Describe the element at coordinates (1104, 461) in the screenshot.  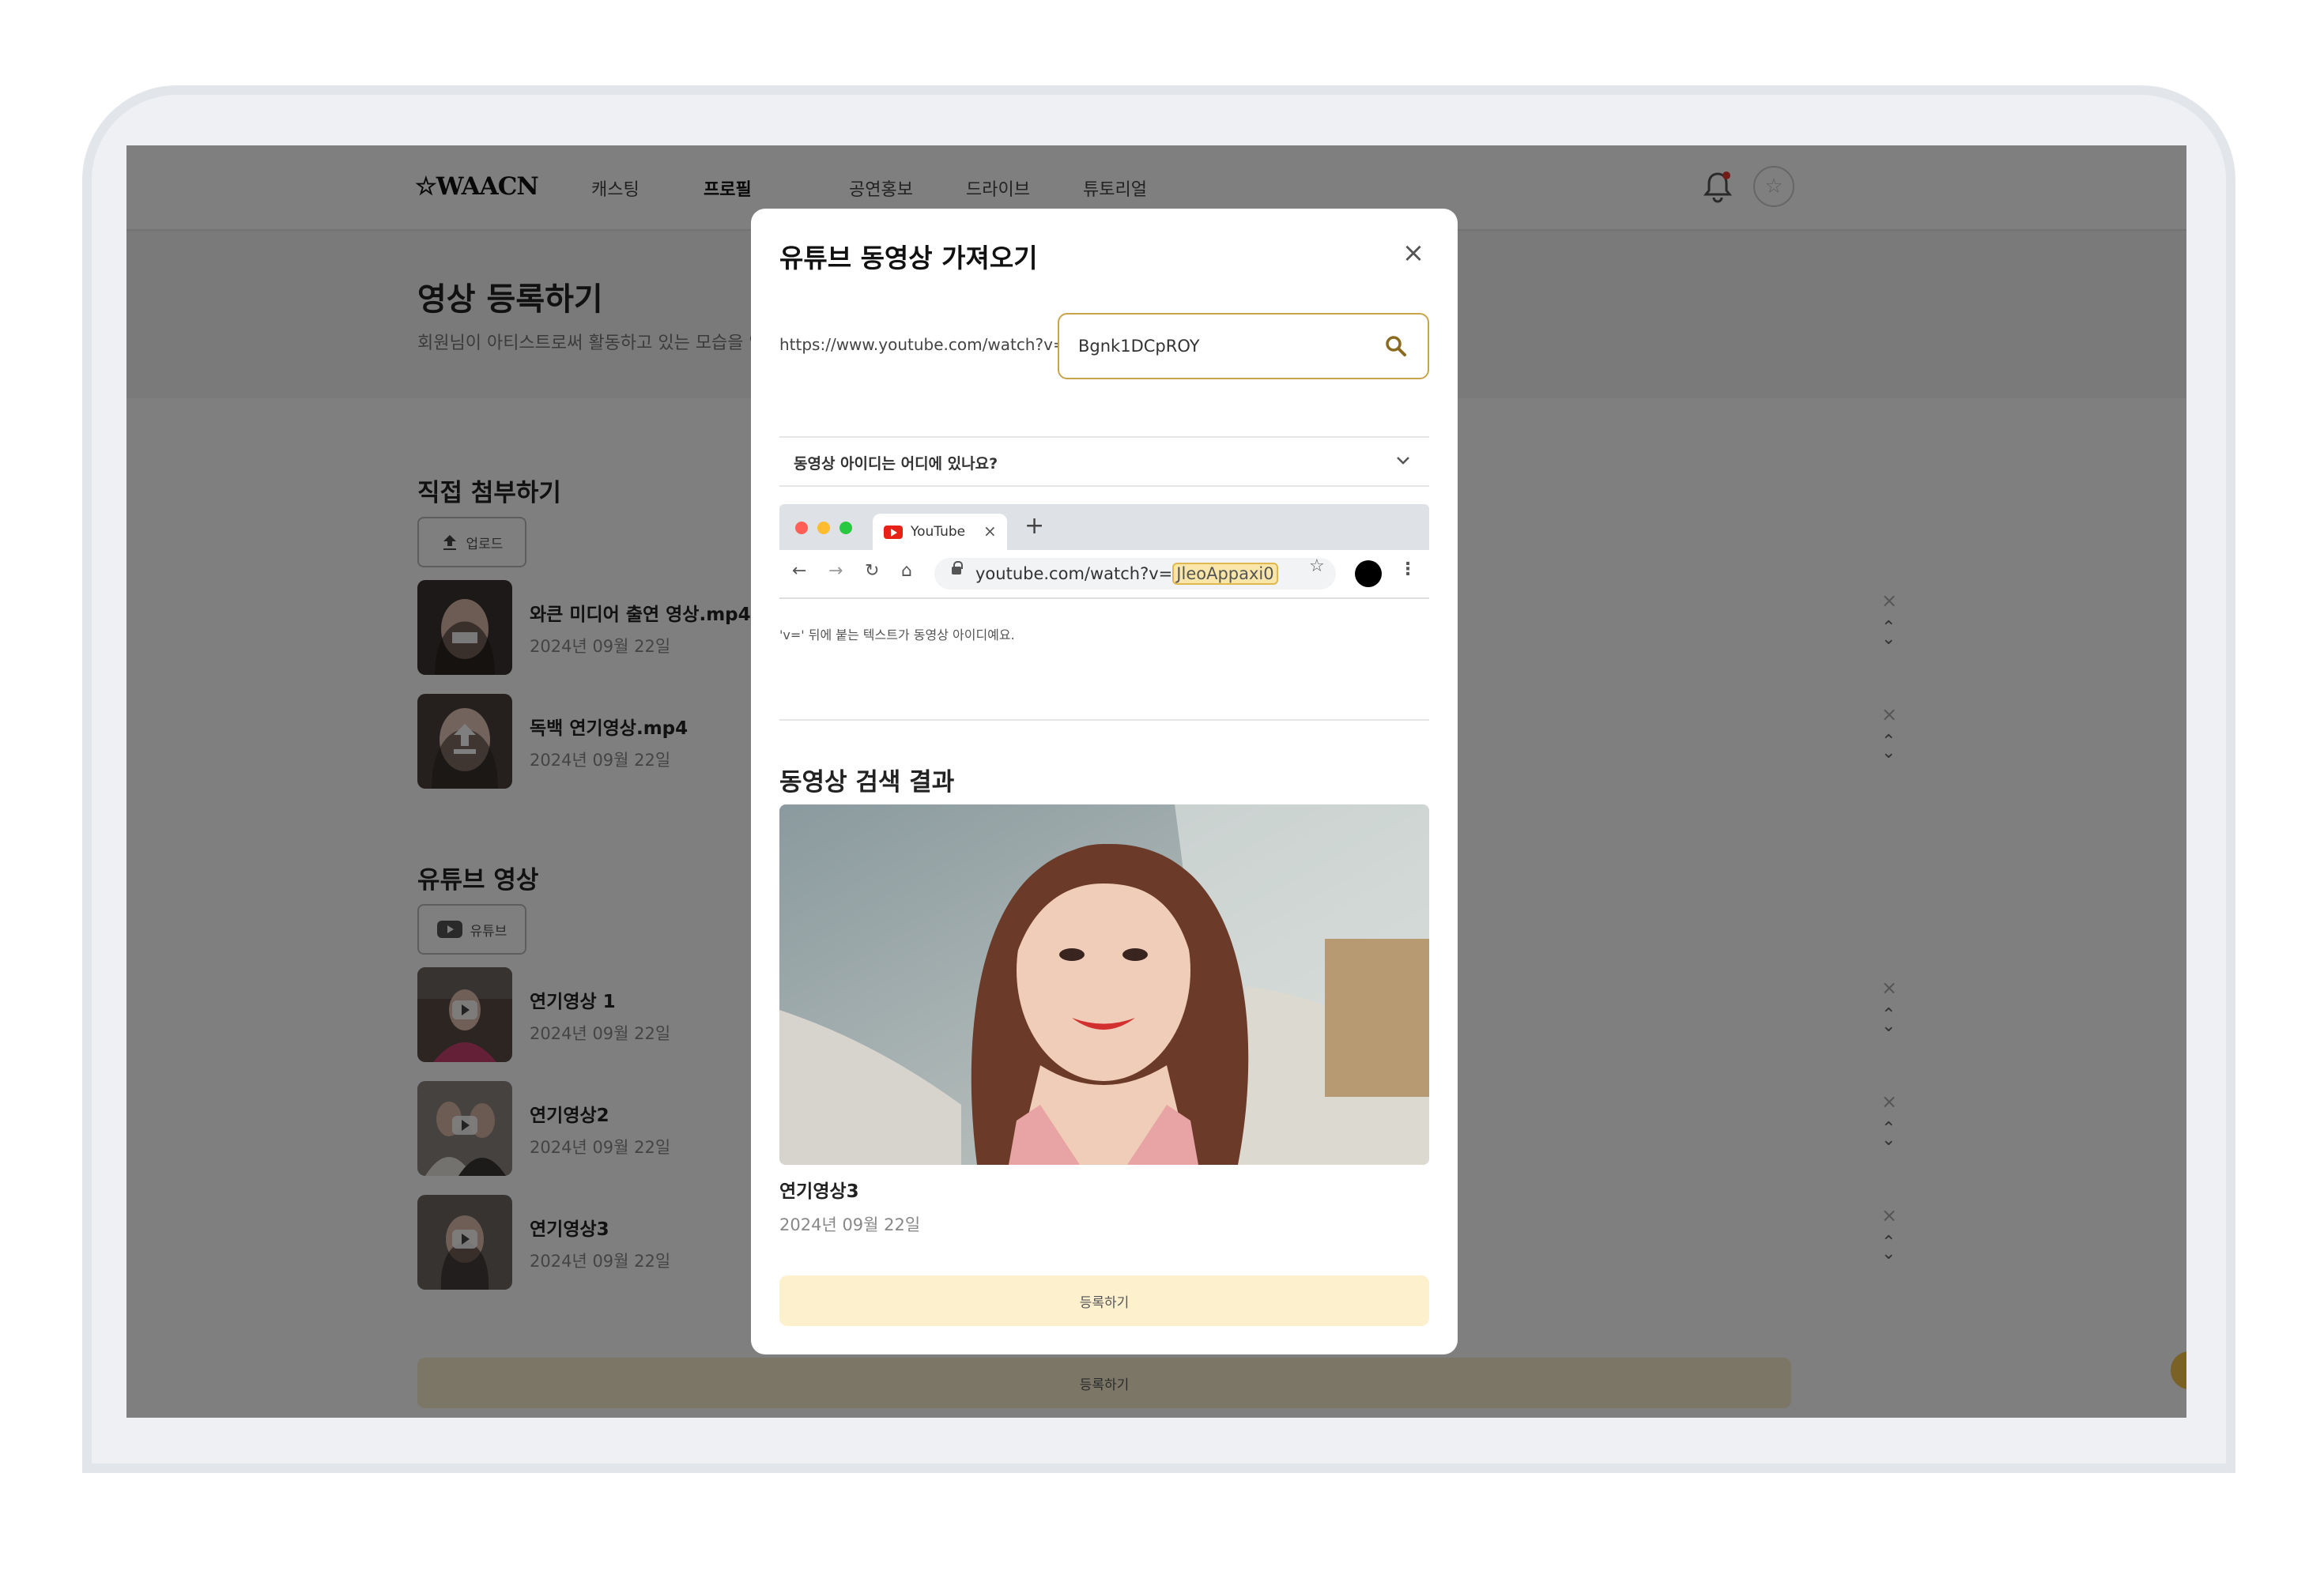
I see `video-id-faq-accordion: 동영상 아이디는 어디에 있나요?` at that location.